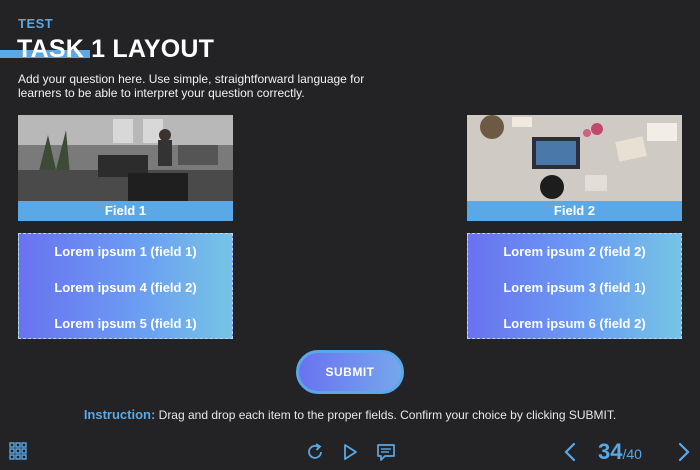 This screenshot has height=470, width=700. I want to click on draggable-item: Lorem ipsum 6 (field 2), so click(574, 323).